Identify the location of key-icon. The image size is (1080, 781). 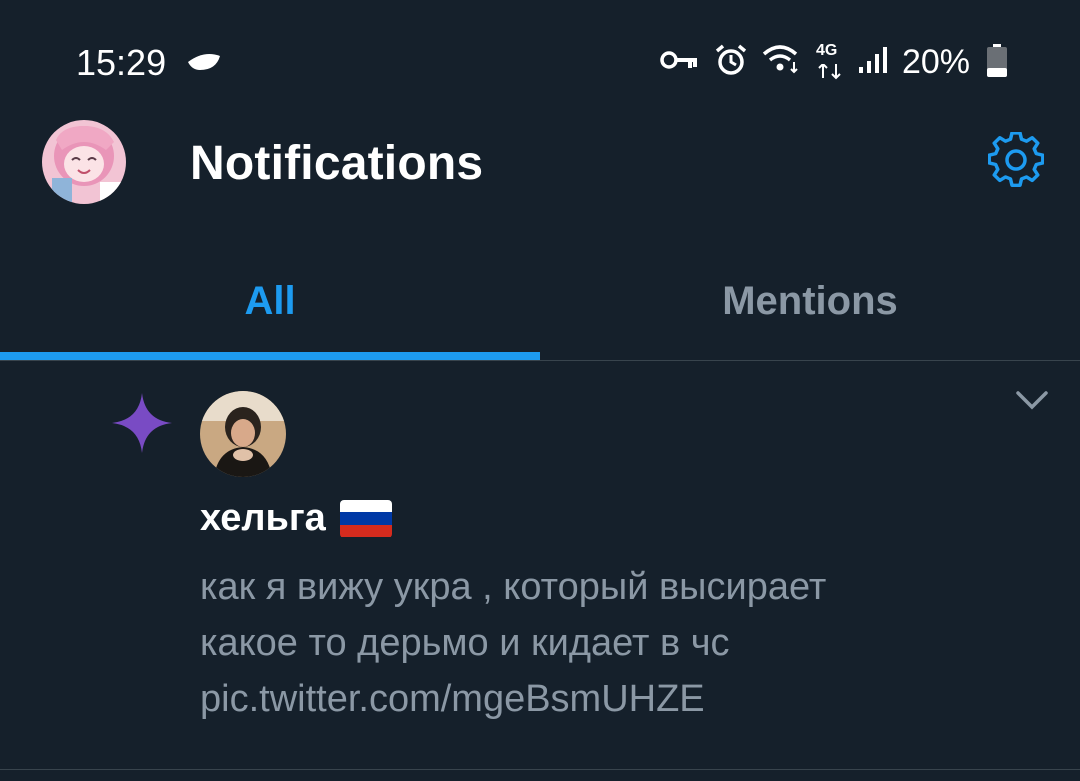
(680, 62).